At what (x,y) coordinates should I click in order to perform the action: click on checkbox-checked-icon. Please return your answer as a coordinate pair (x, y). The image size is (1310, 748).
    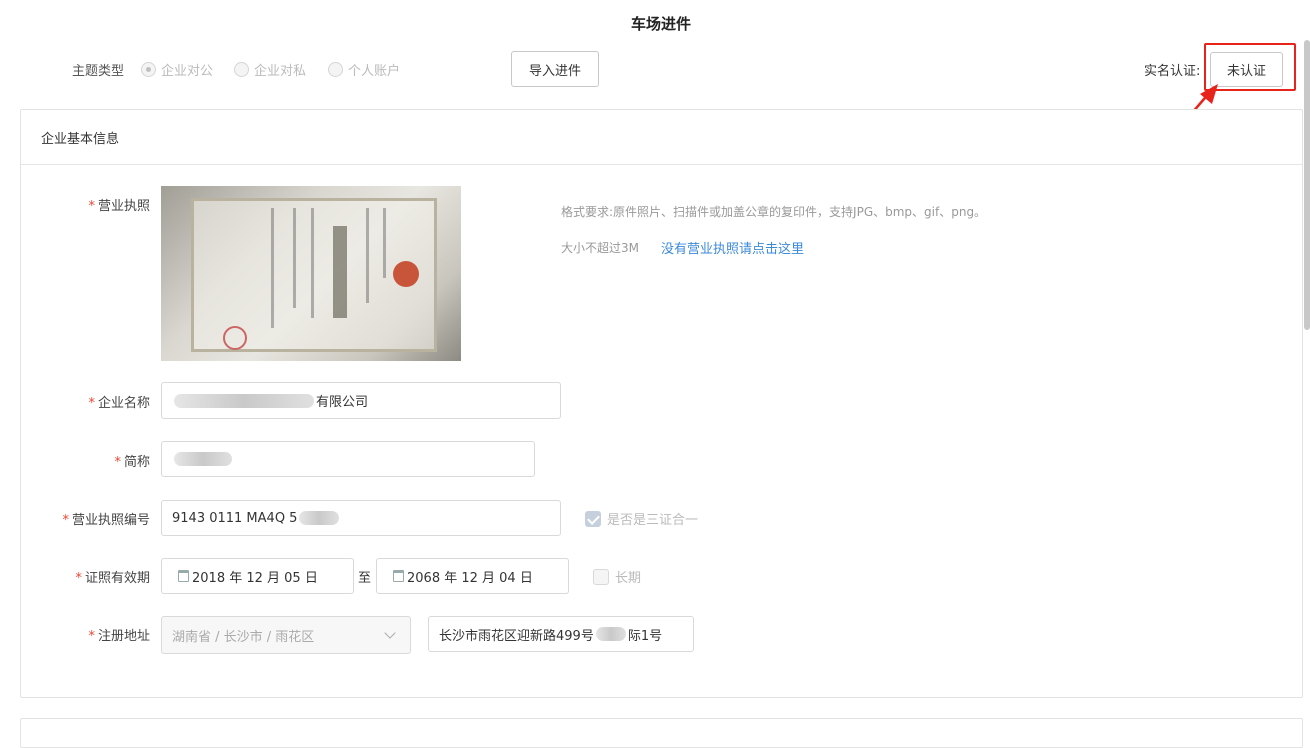
    Looking at the image, I should click on (593, 518).